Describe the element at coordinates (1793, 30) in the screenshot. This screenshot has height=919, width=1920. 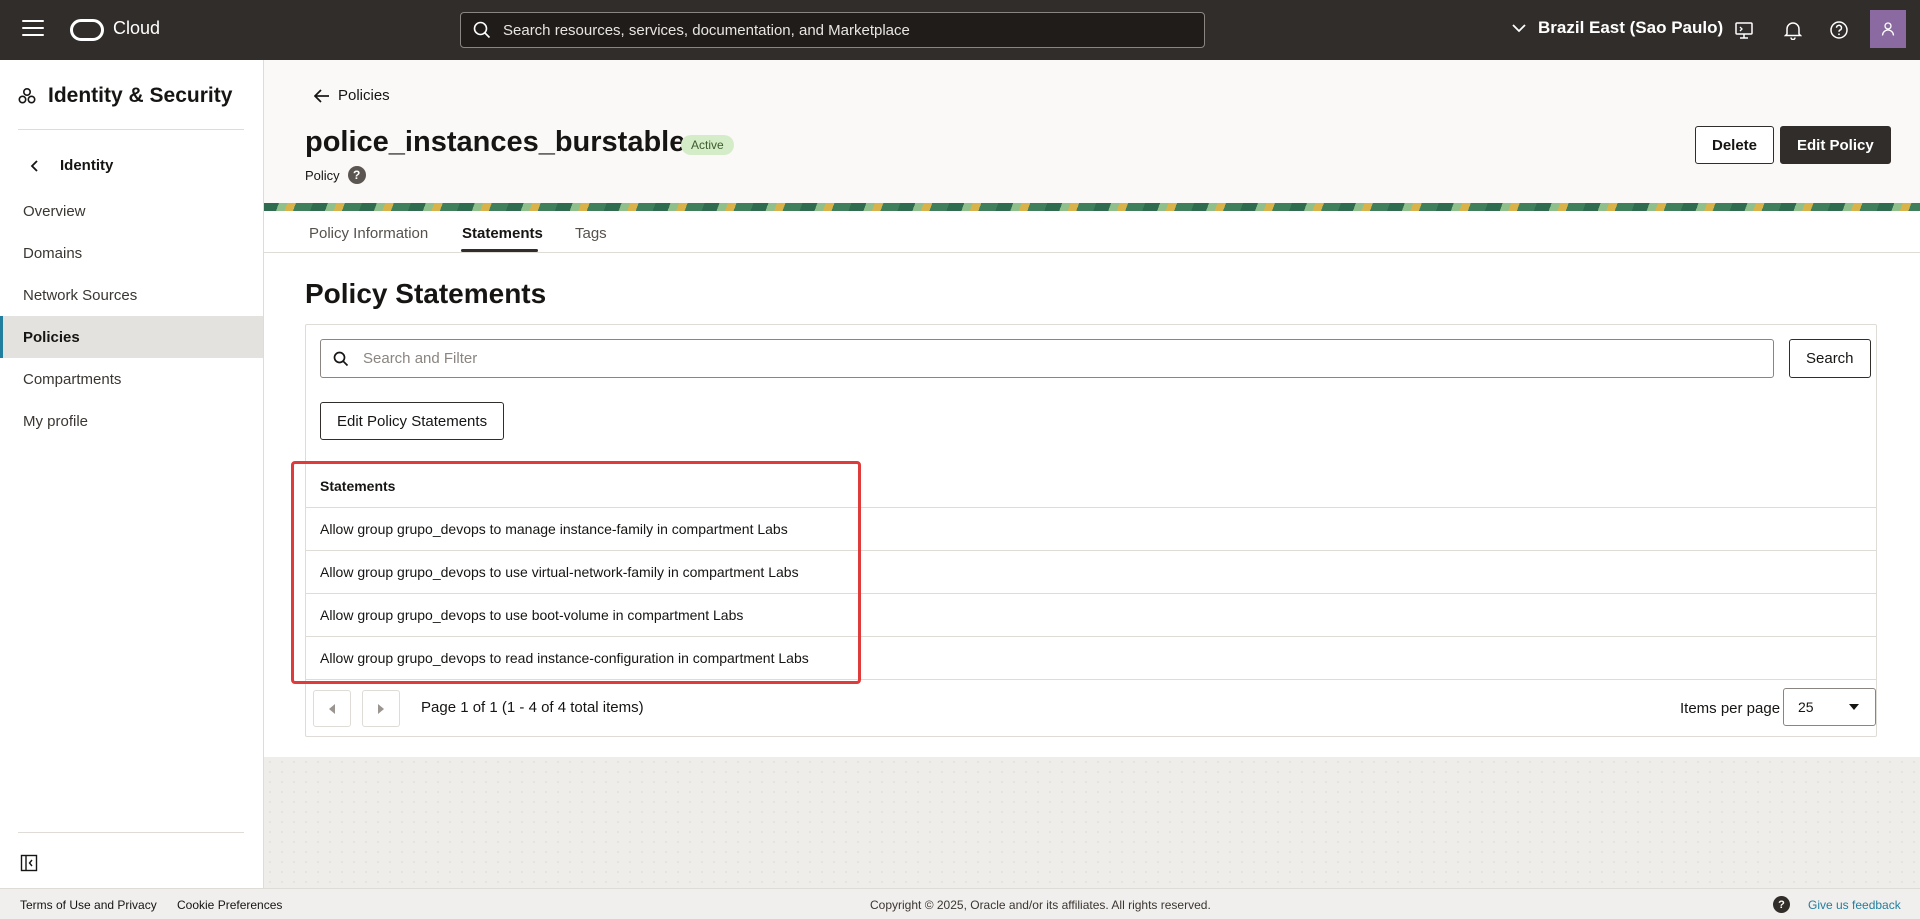
I see `bell-icon` at that location.